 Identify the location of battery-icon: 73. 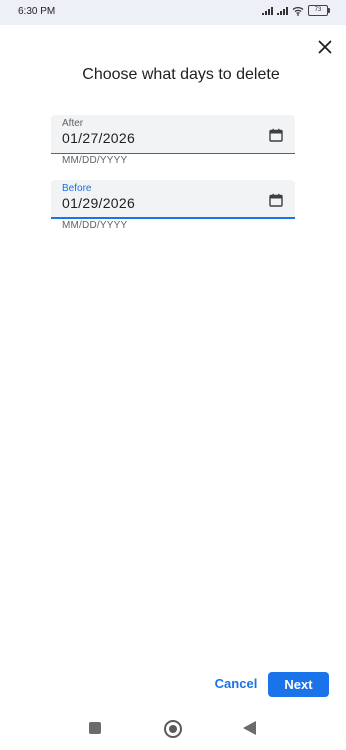
(319, 10).